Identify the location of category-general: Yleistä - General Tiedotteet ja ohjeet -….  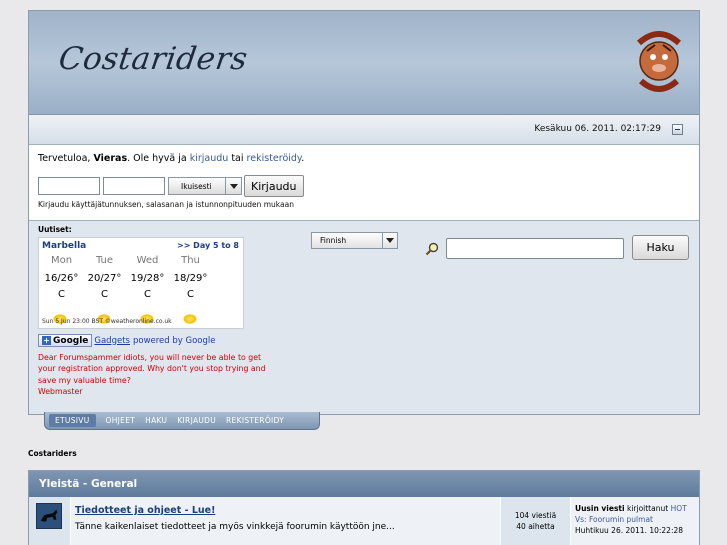
(364, 507).